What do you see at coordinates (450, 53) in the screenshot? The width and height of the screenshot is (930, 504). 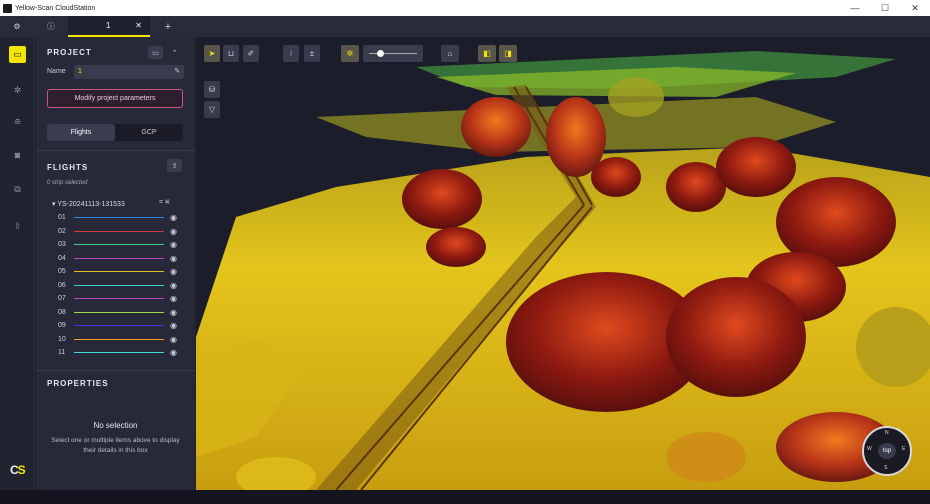 I see `building-icon: ⌂` at bounding box center [450, 53].